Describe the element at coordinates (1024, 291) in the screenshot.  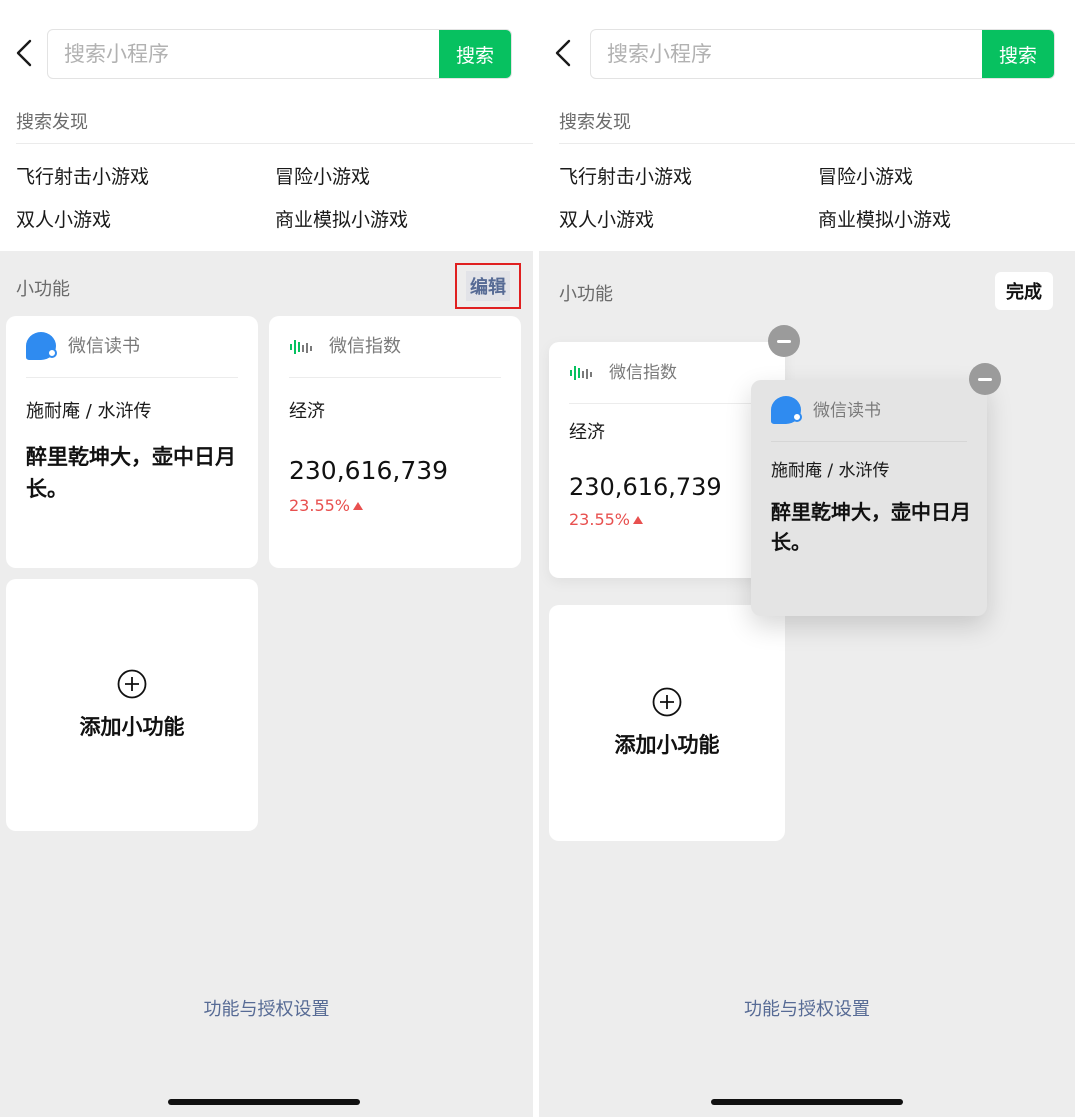
I see `done-button: 完成` at that location.